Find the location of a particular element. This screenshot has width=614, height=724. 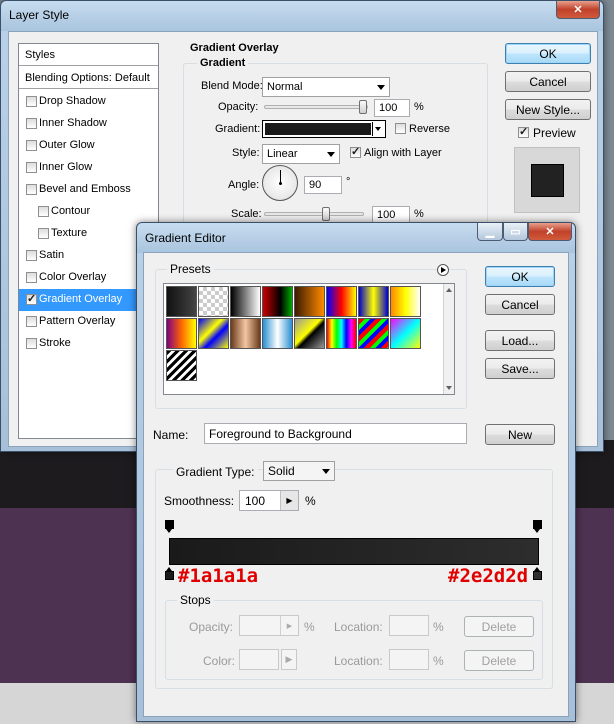

stop-opacity-location-percent: % is located at coordinates (438, 627).